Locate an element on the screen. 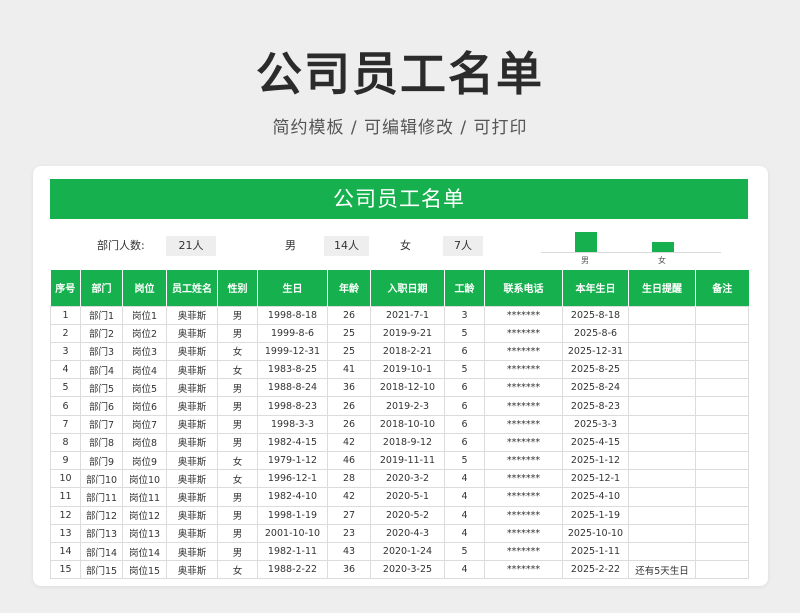 Image resolution: width=800 pixels, height=613 pixels. table-cell: 4 is located at coordinates (65, 370).